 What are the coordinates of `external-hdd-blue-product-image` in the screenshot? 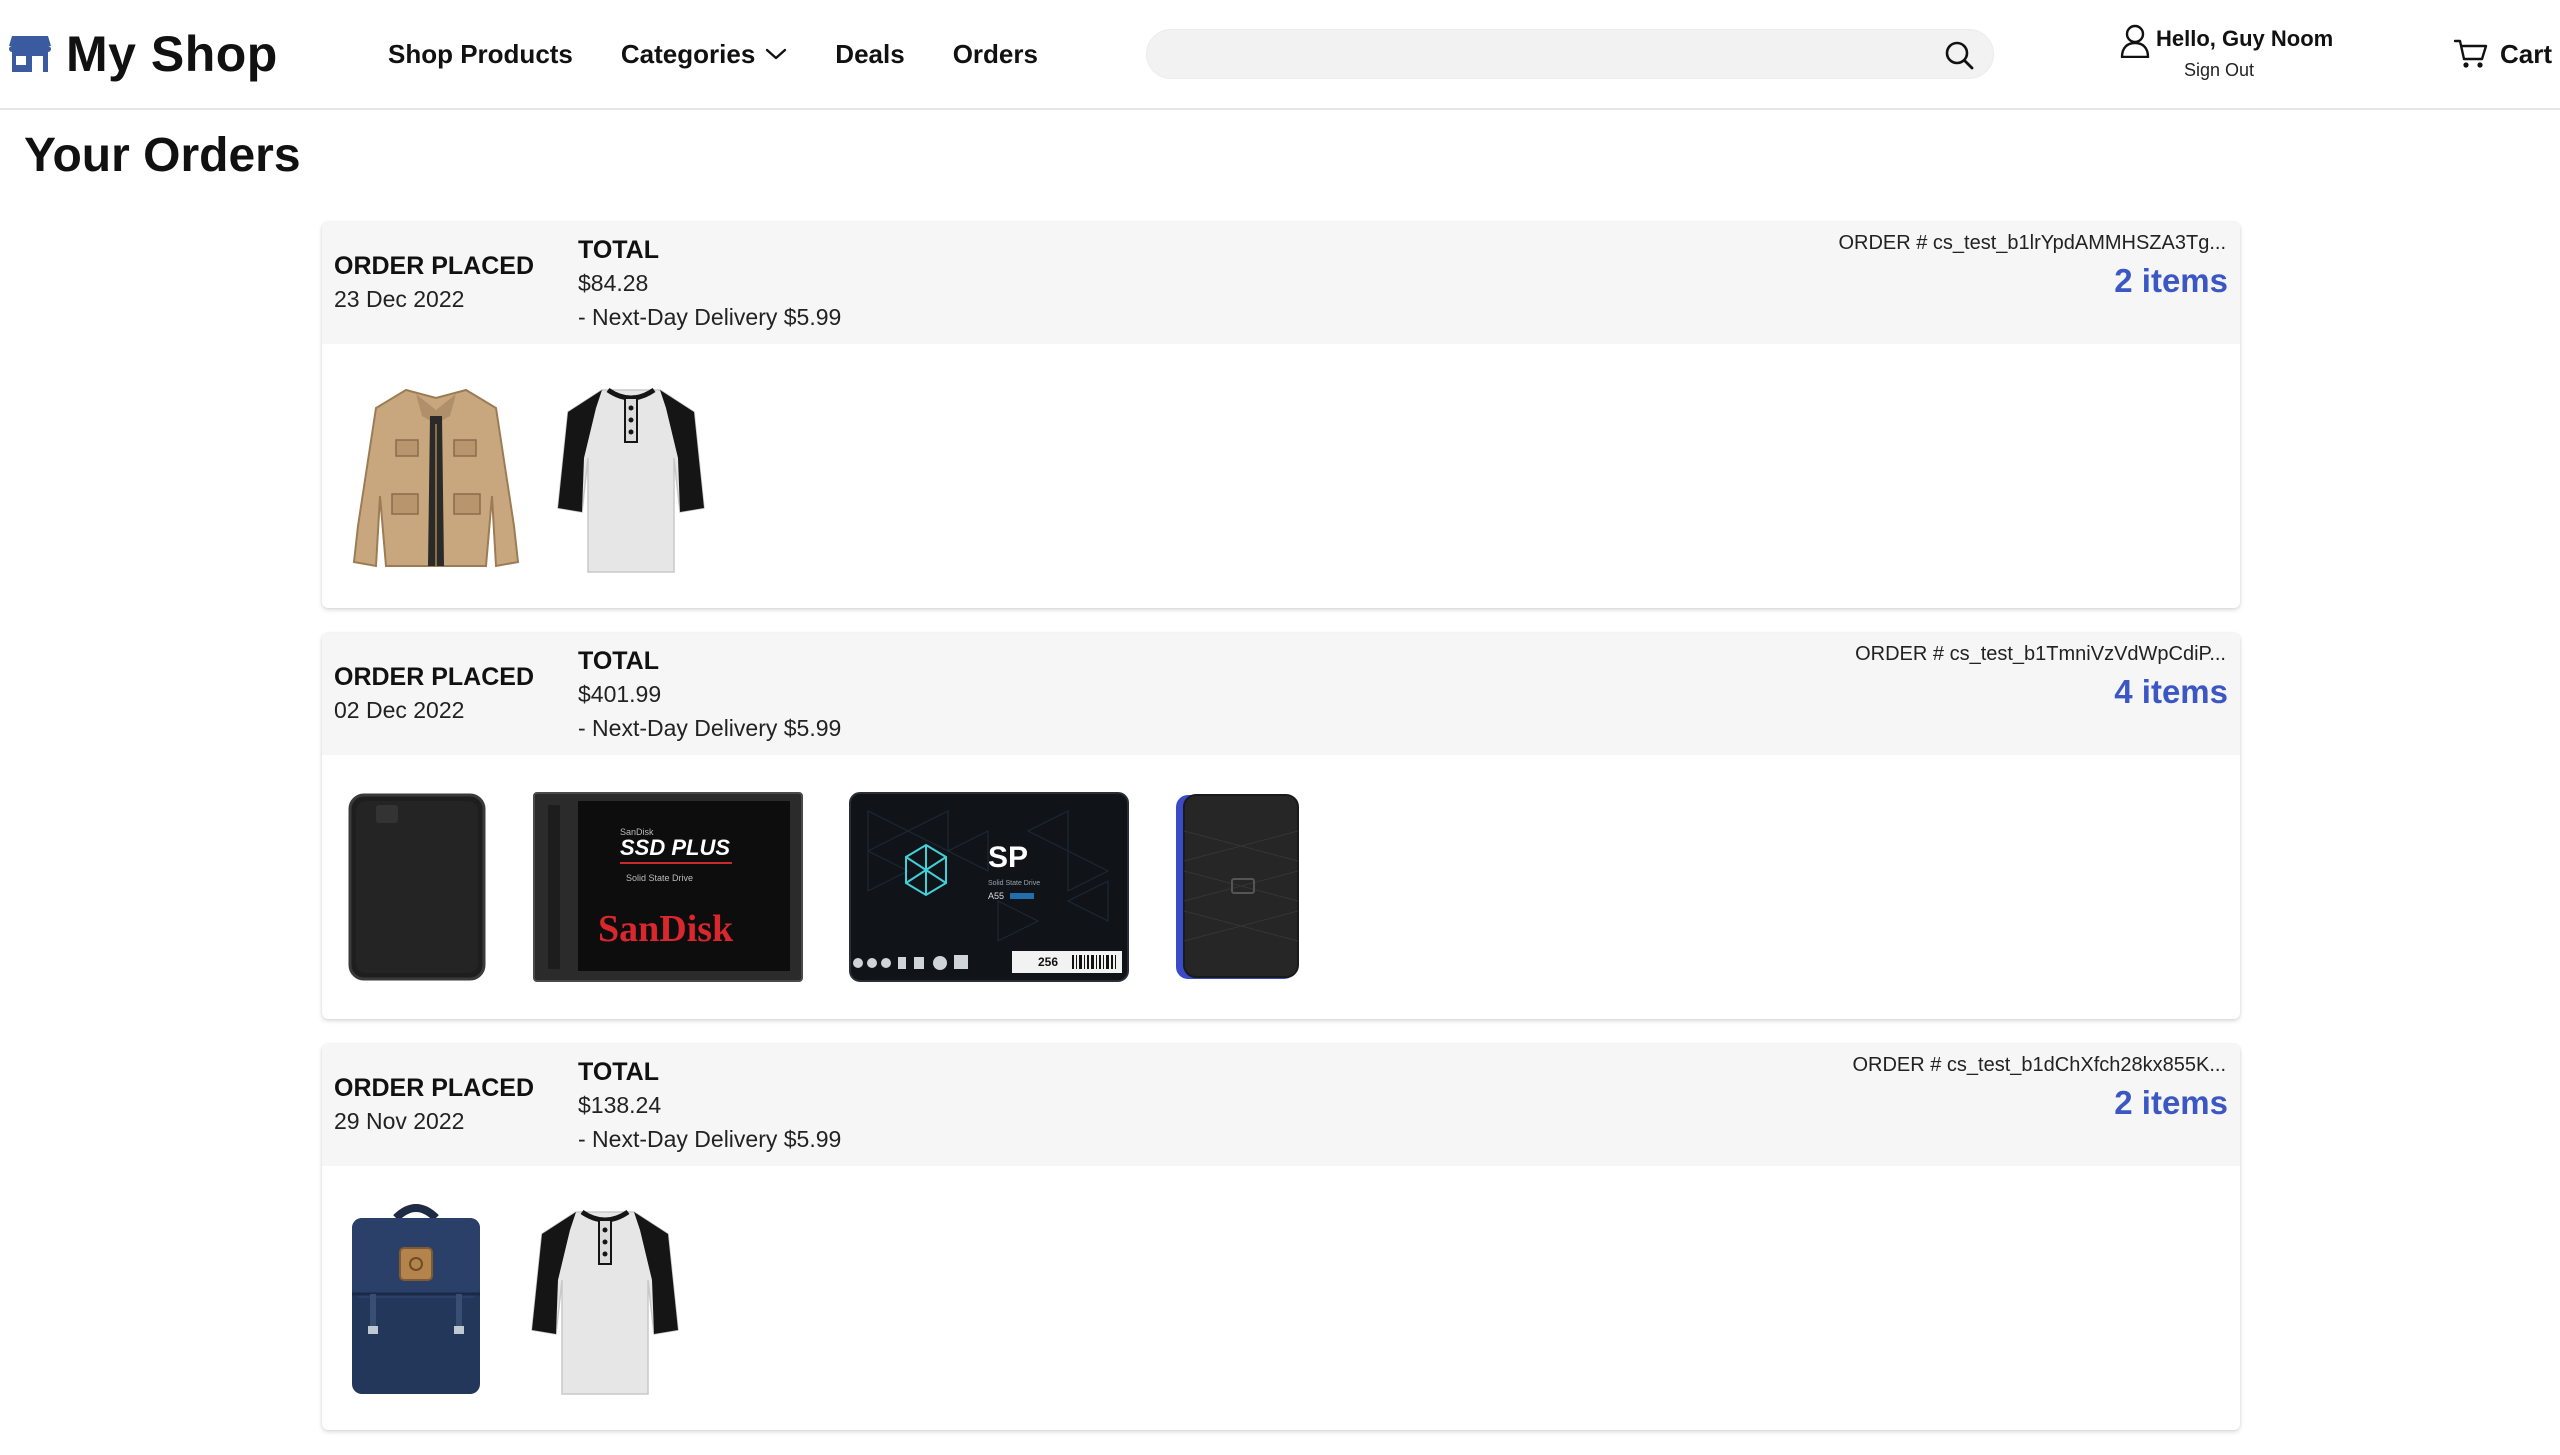 It's located at (1237, 887).